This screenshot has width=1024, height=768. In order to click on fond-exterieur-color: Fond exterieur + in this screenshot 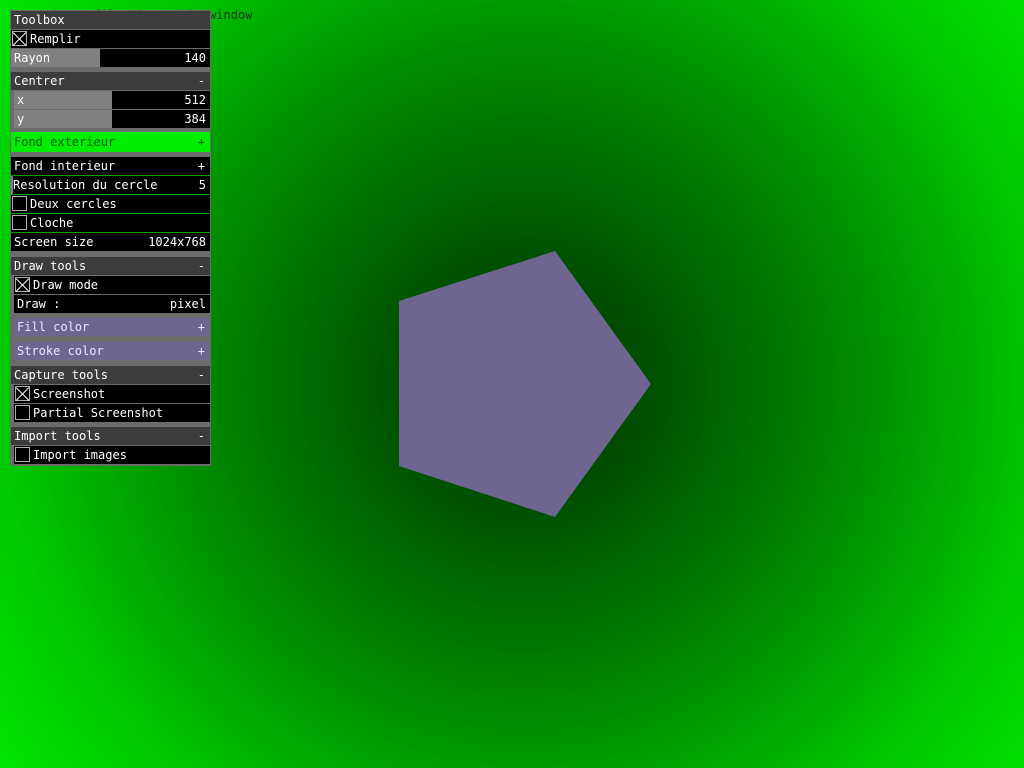, I will do `click(110, 142)`.